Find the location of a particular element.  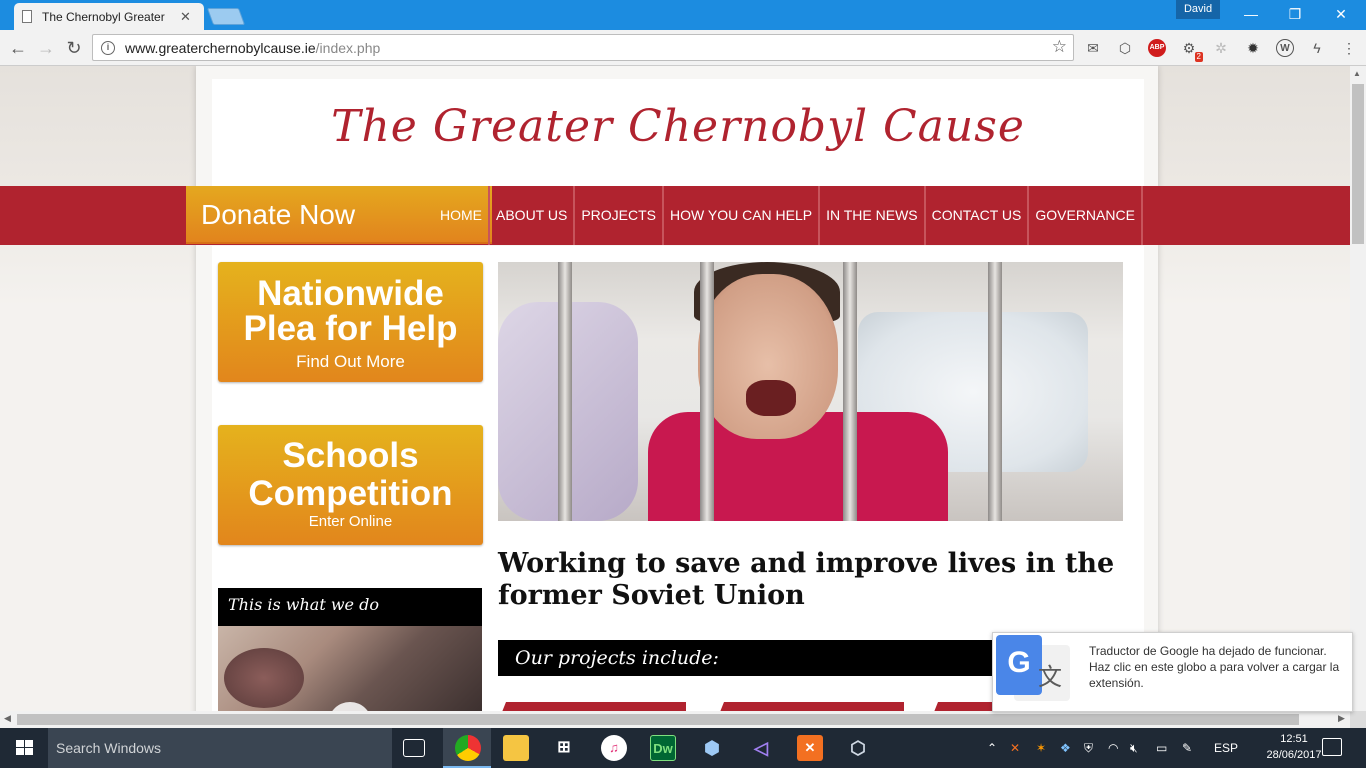

shield-tray-icon: ⛨ is located at coordinates (1088, 748).